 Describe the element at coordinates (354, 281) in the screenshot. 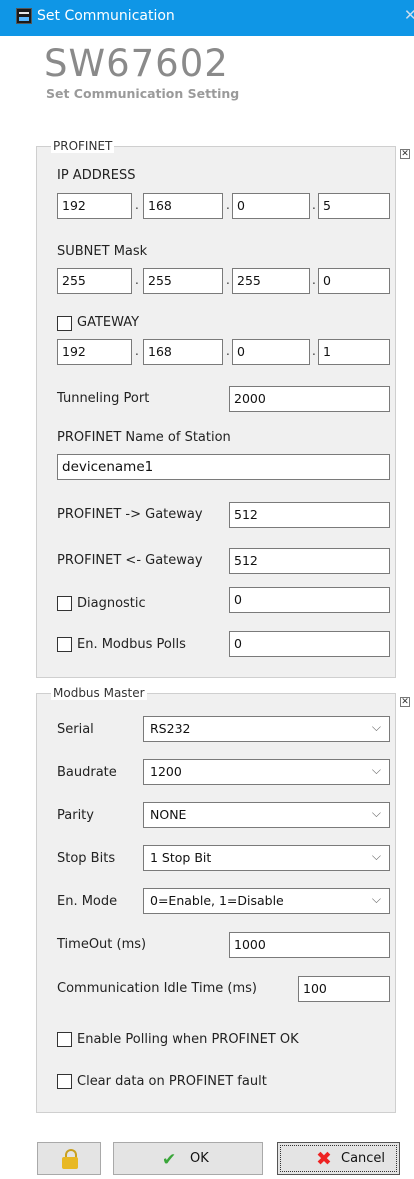

I see `subnet-octet-4: 0` at that location.